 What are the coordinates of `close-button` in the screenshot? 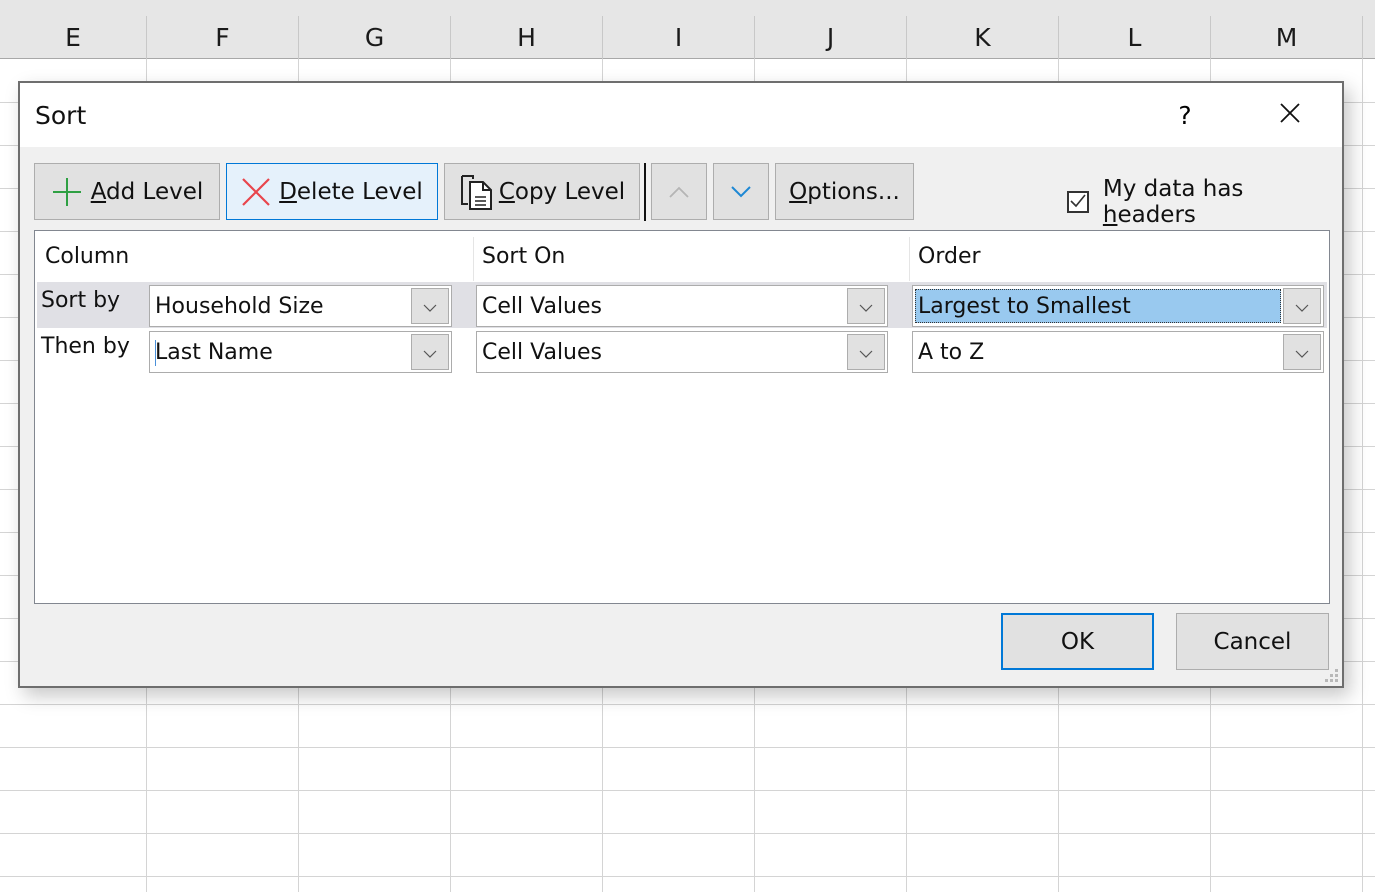 It's located at (1290, 115).